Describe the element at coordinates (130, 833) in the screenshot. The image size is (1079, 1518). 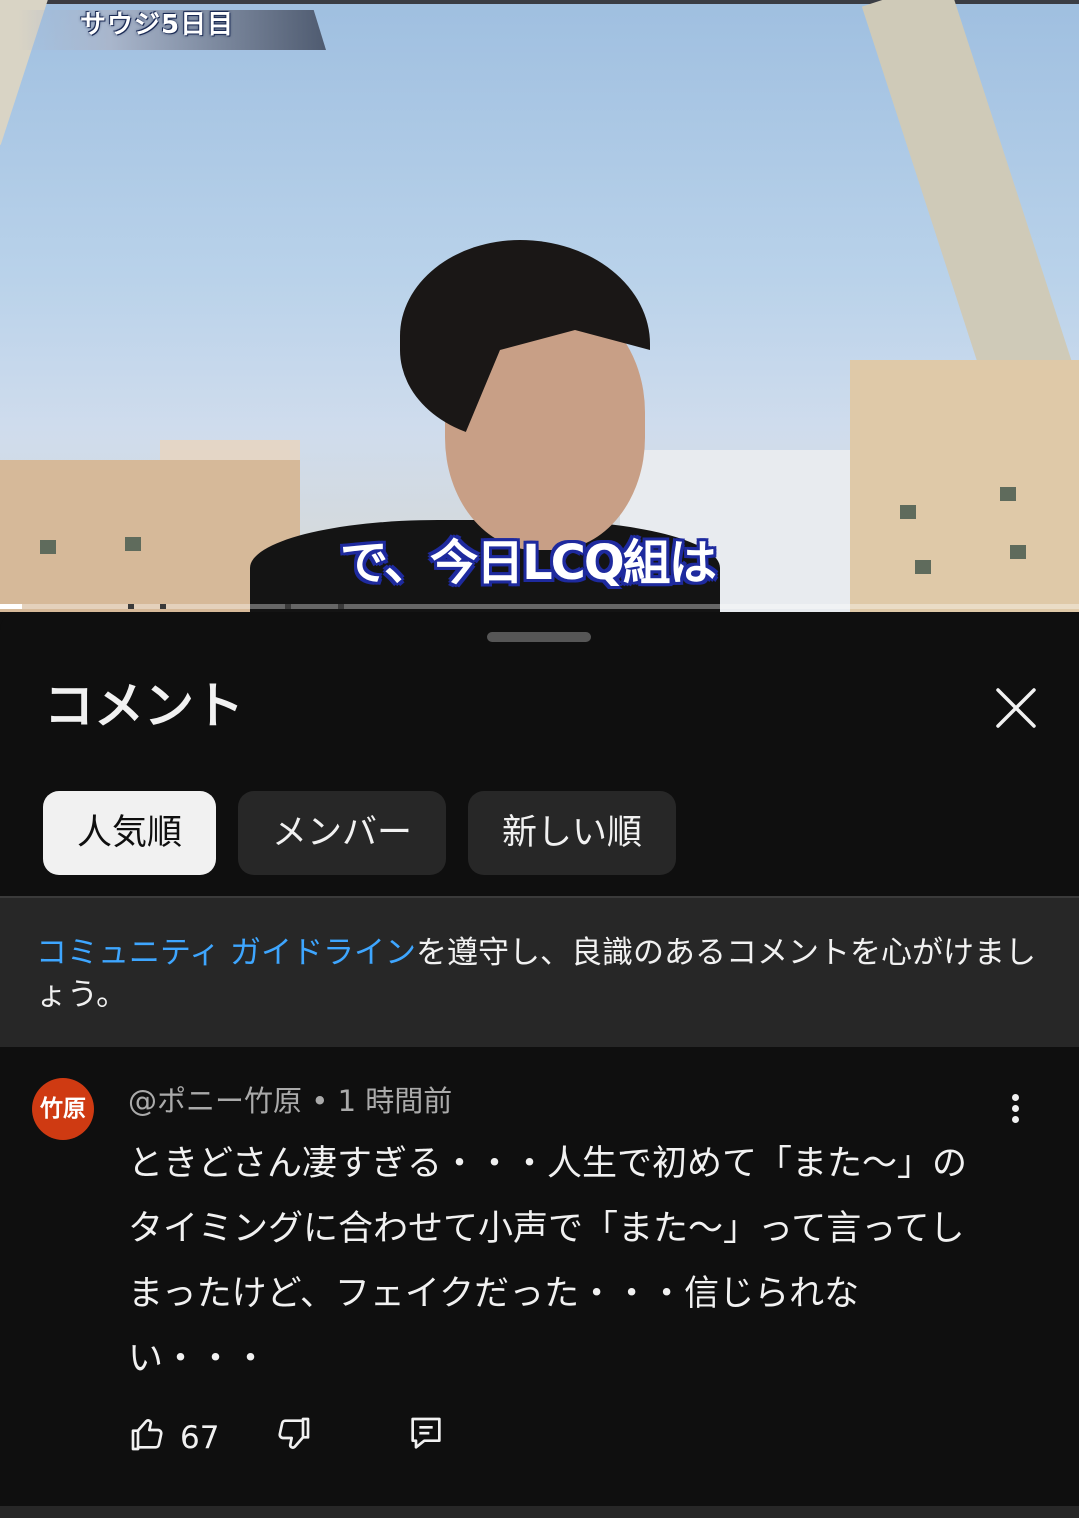
I see `chip-popular: 人気順` at that location.